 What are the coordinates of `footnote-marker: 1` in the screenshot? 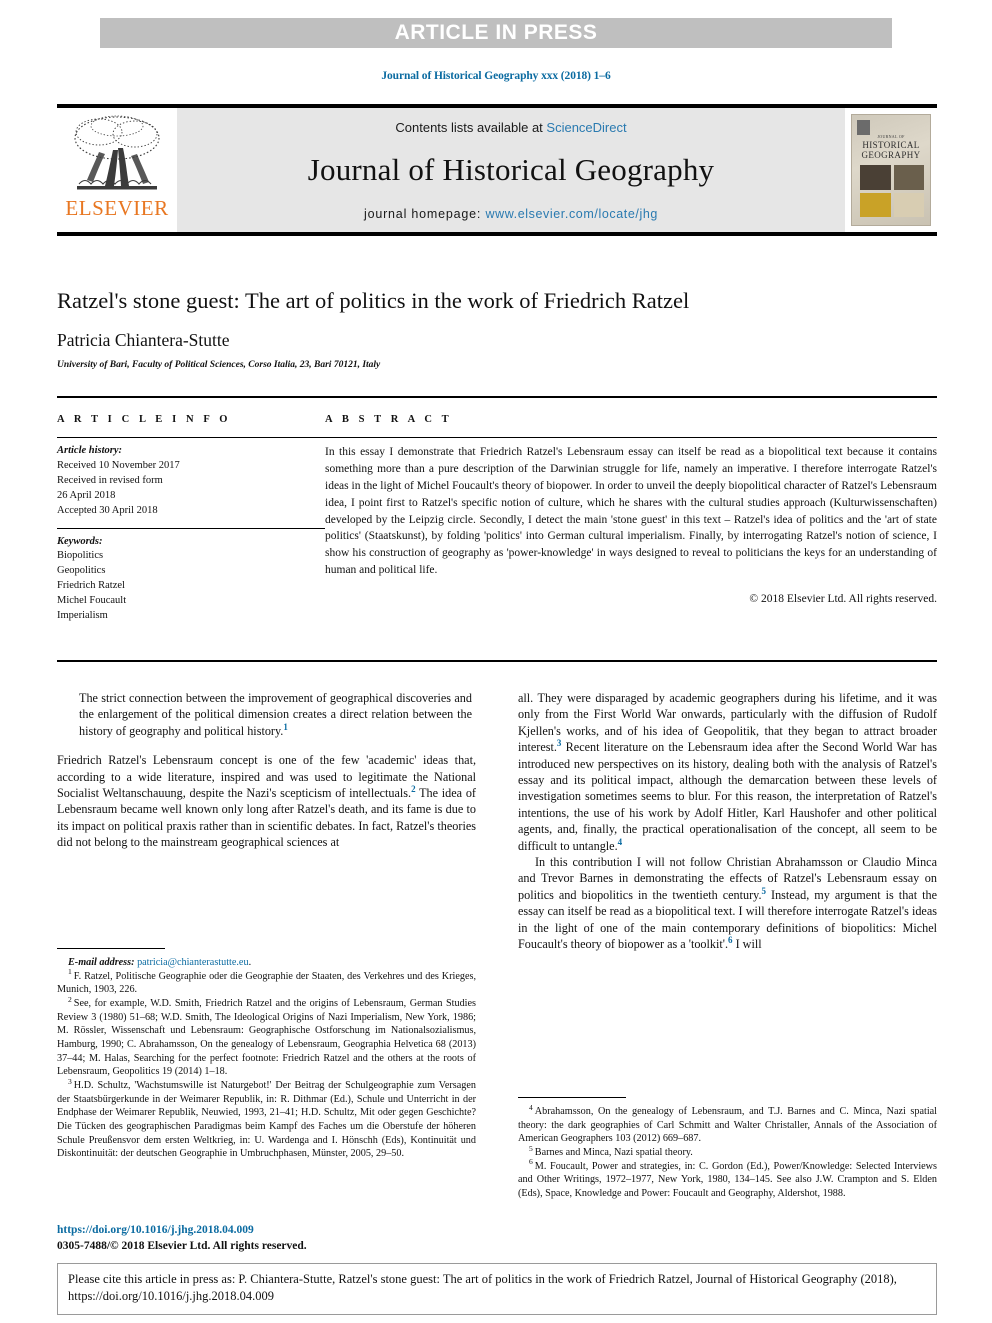 It's located at (70, 972).